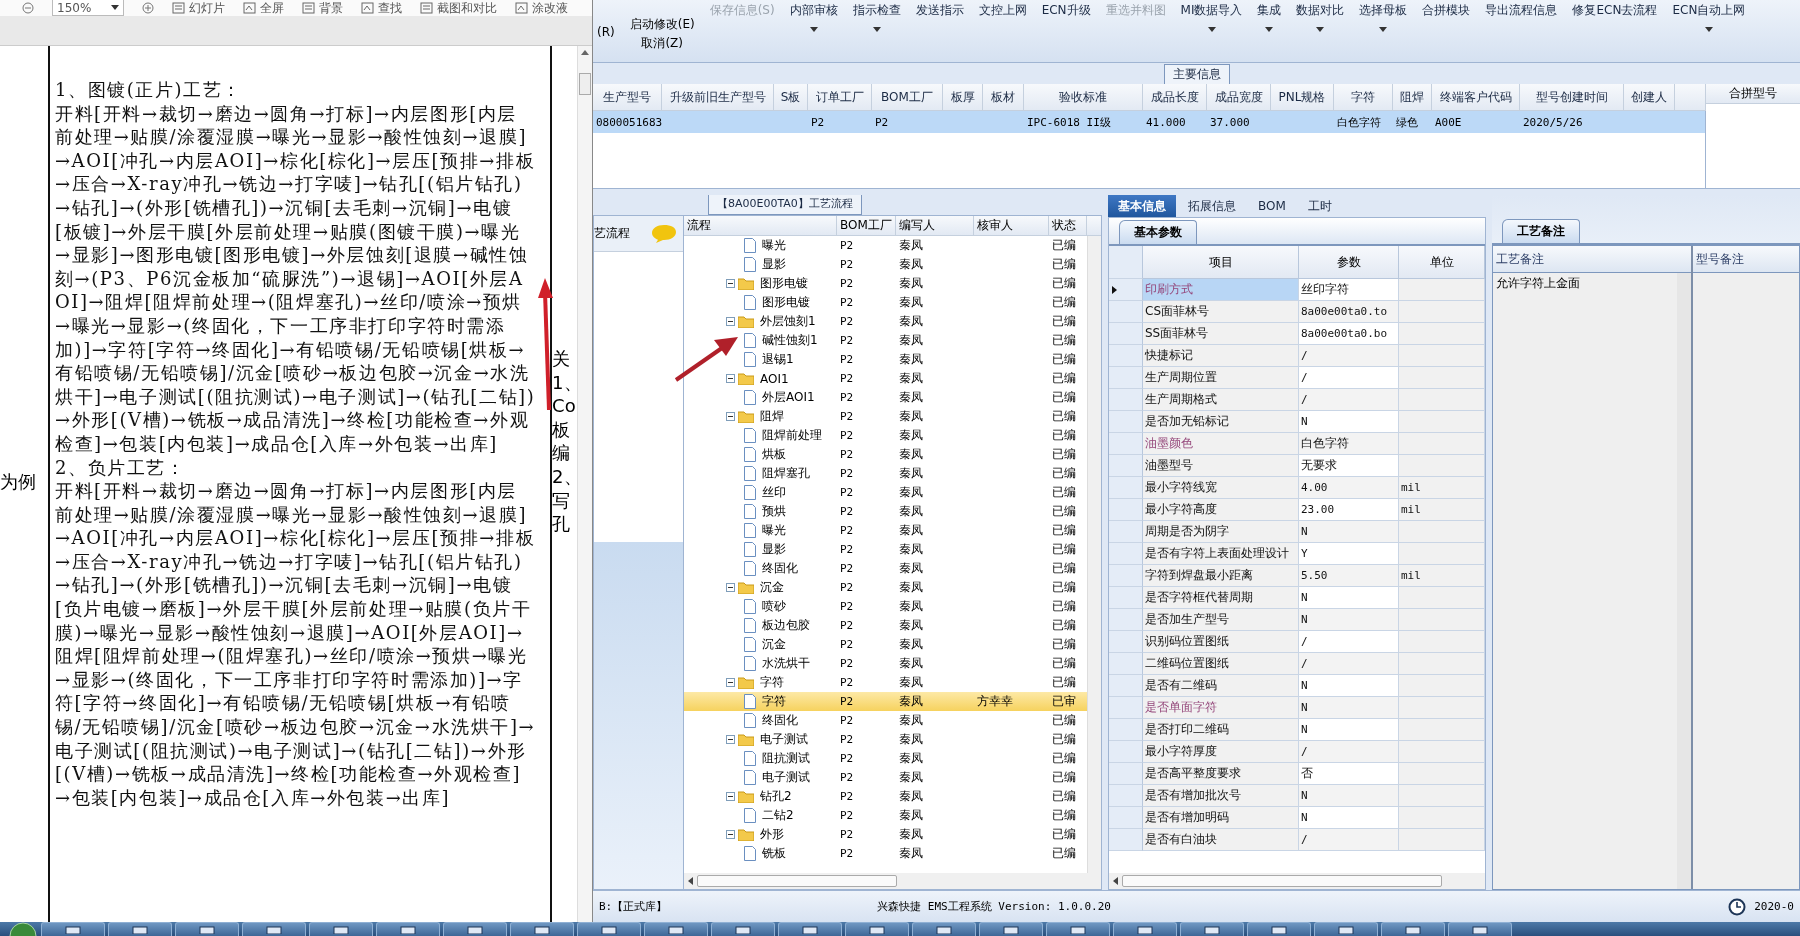 The width and height of the screenshot is (1800, 936). Describe the element at coordinates (331, 8) in the screenshot. I see `toolbar-button: 背景` at that location.